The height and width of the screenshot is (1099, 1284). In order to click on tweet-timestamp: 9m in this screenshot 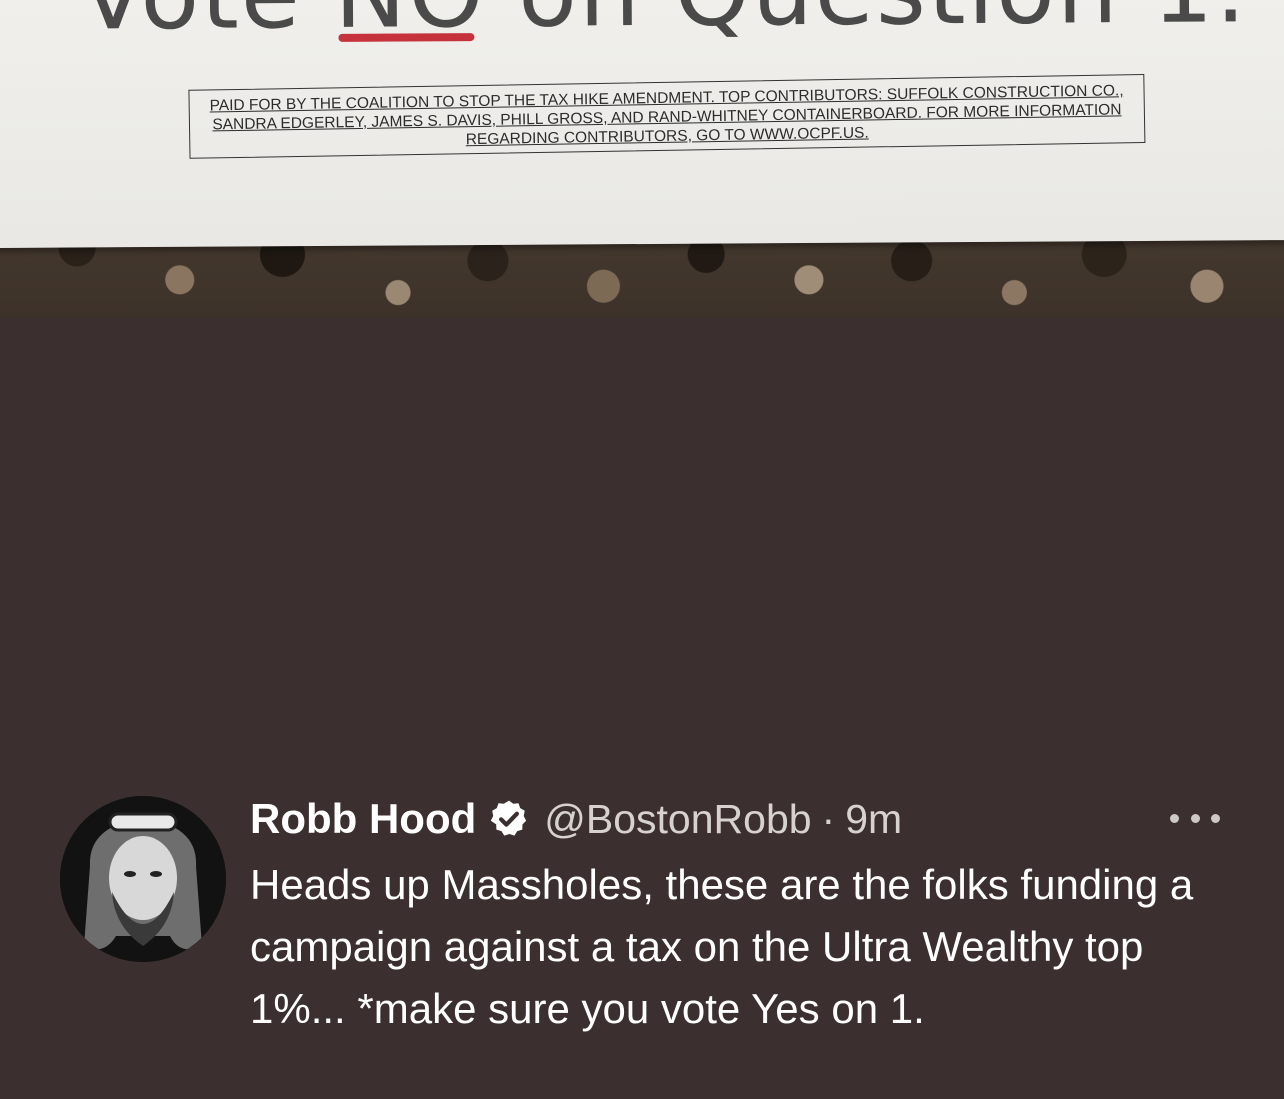, I will do `click(873, 819)`.